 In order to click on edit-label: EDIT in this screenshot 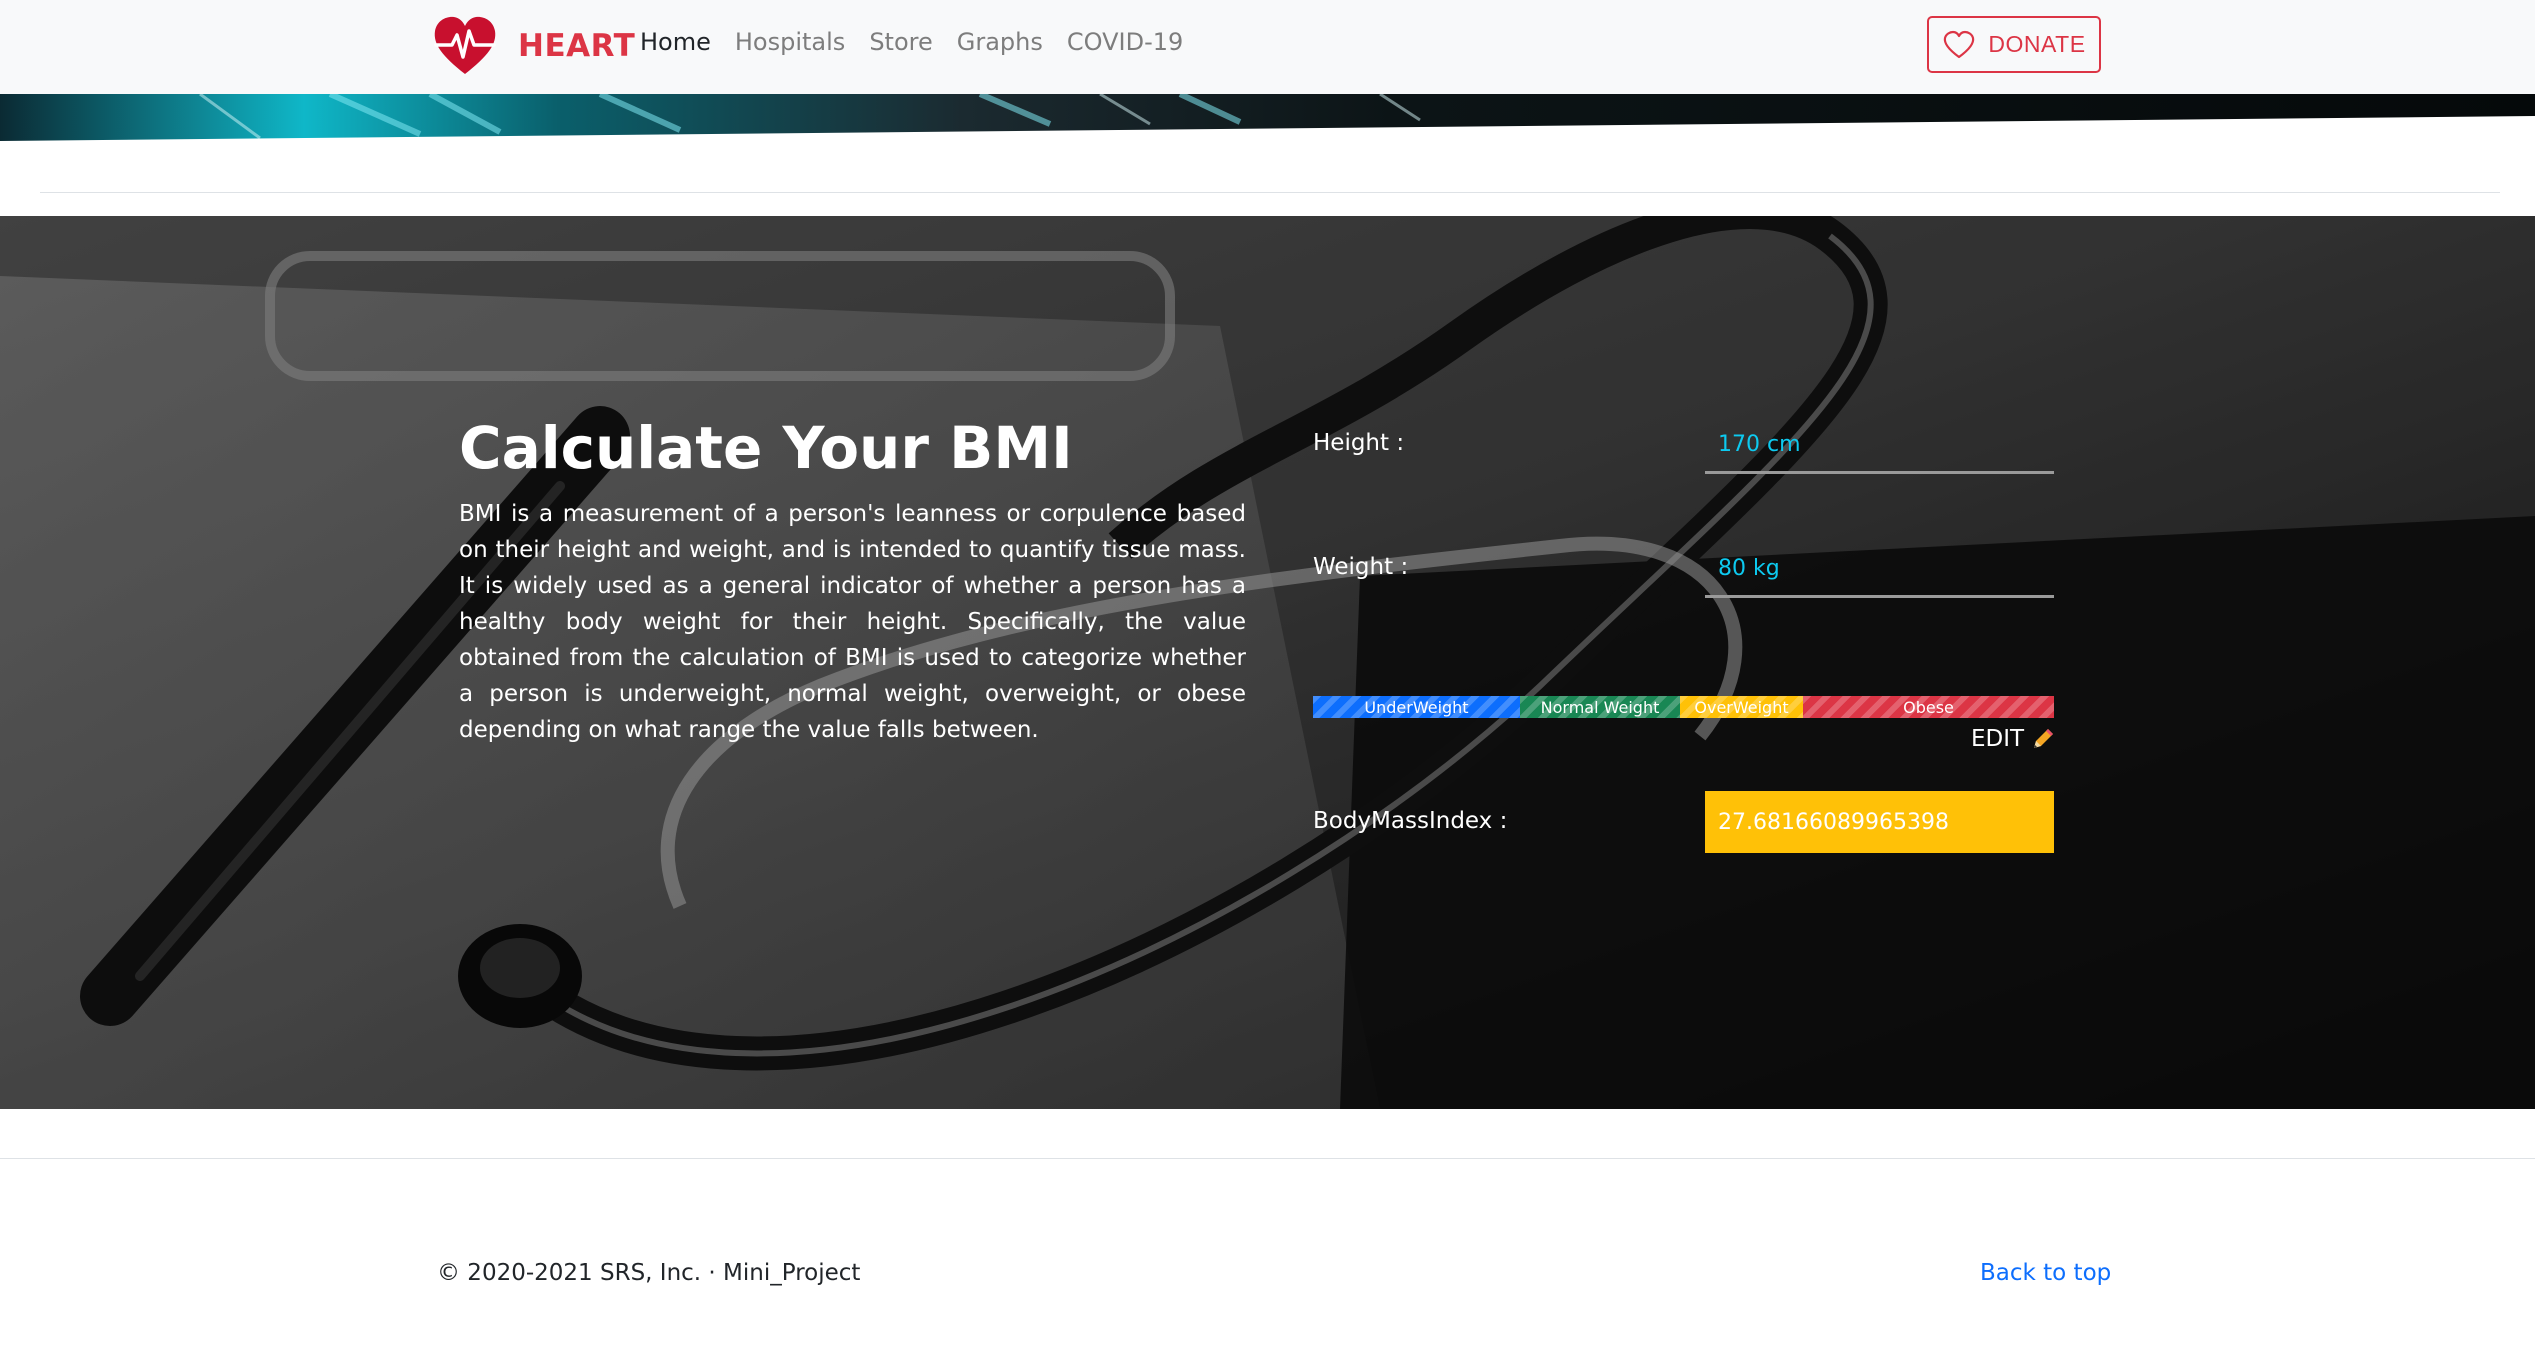, I will do `click(1998, 739)`.